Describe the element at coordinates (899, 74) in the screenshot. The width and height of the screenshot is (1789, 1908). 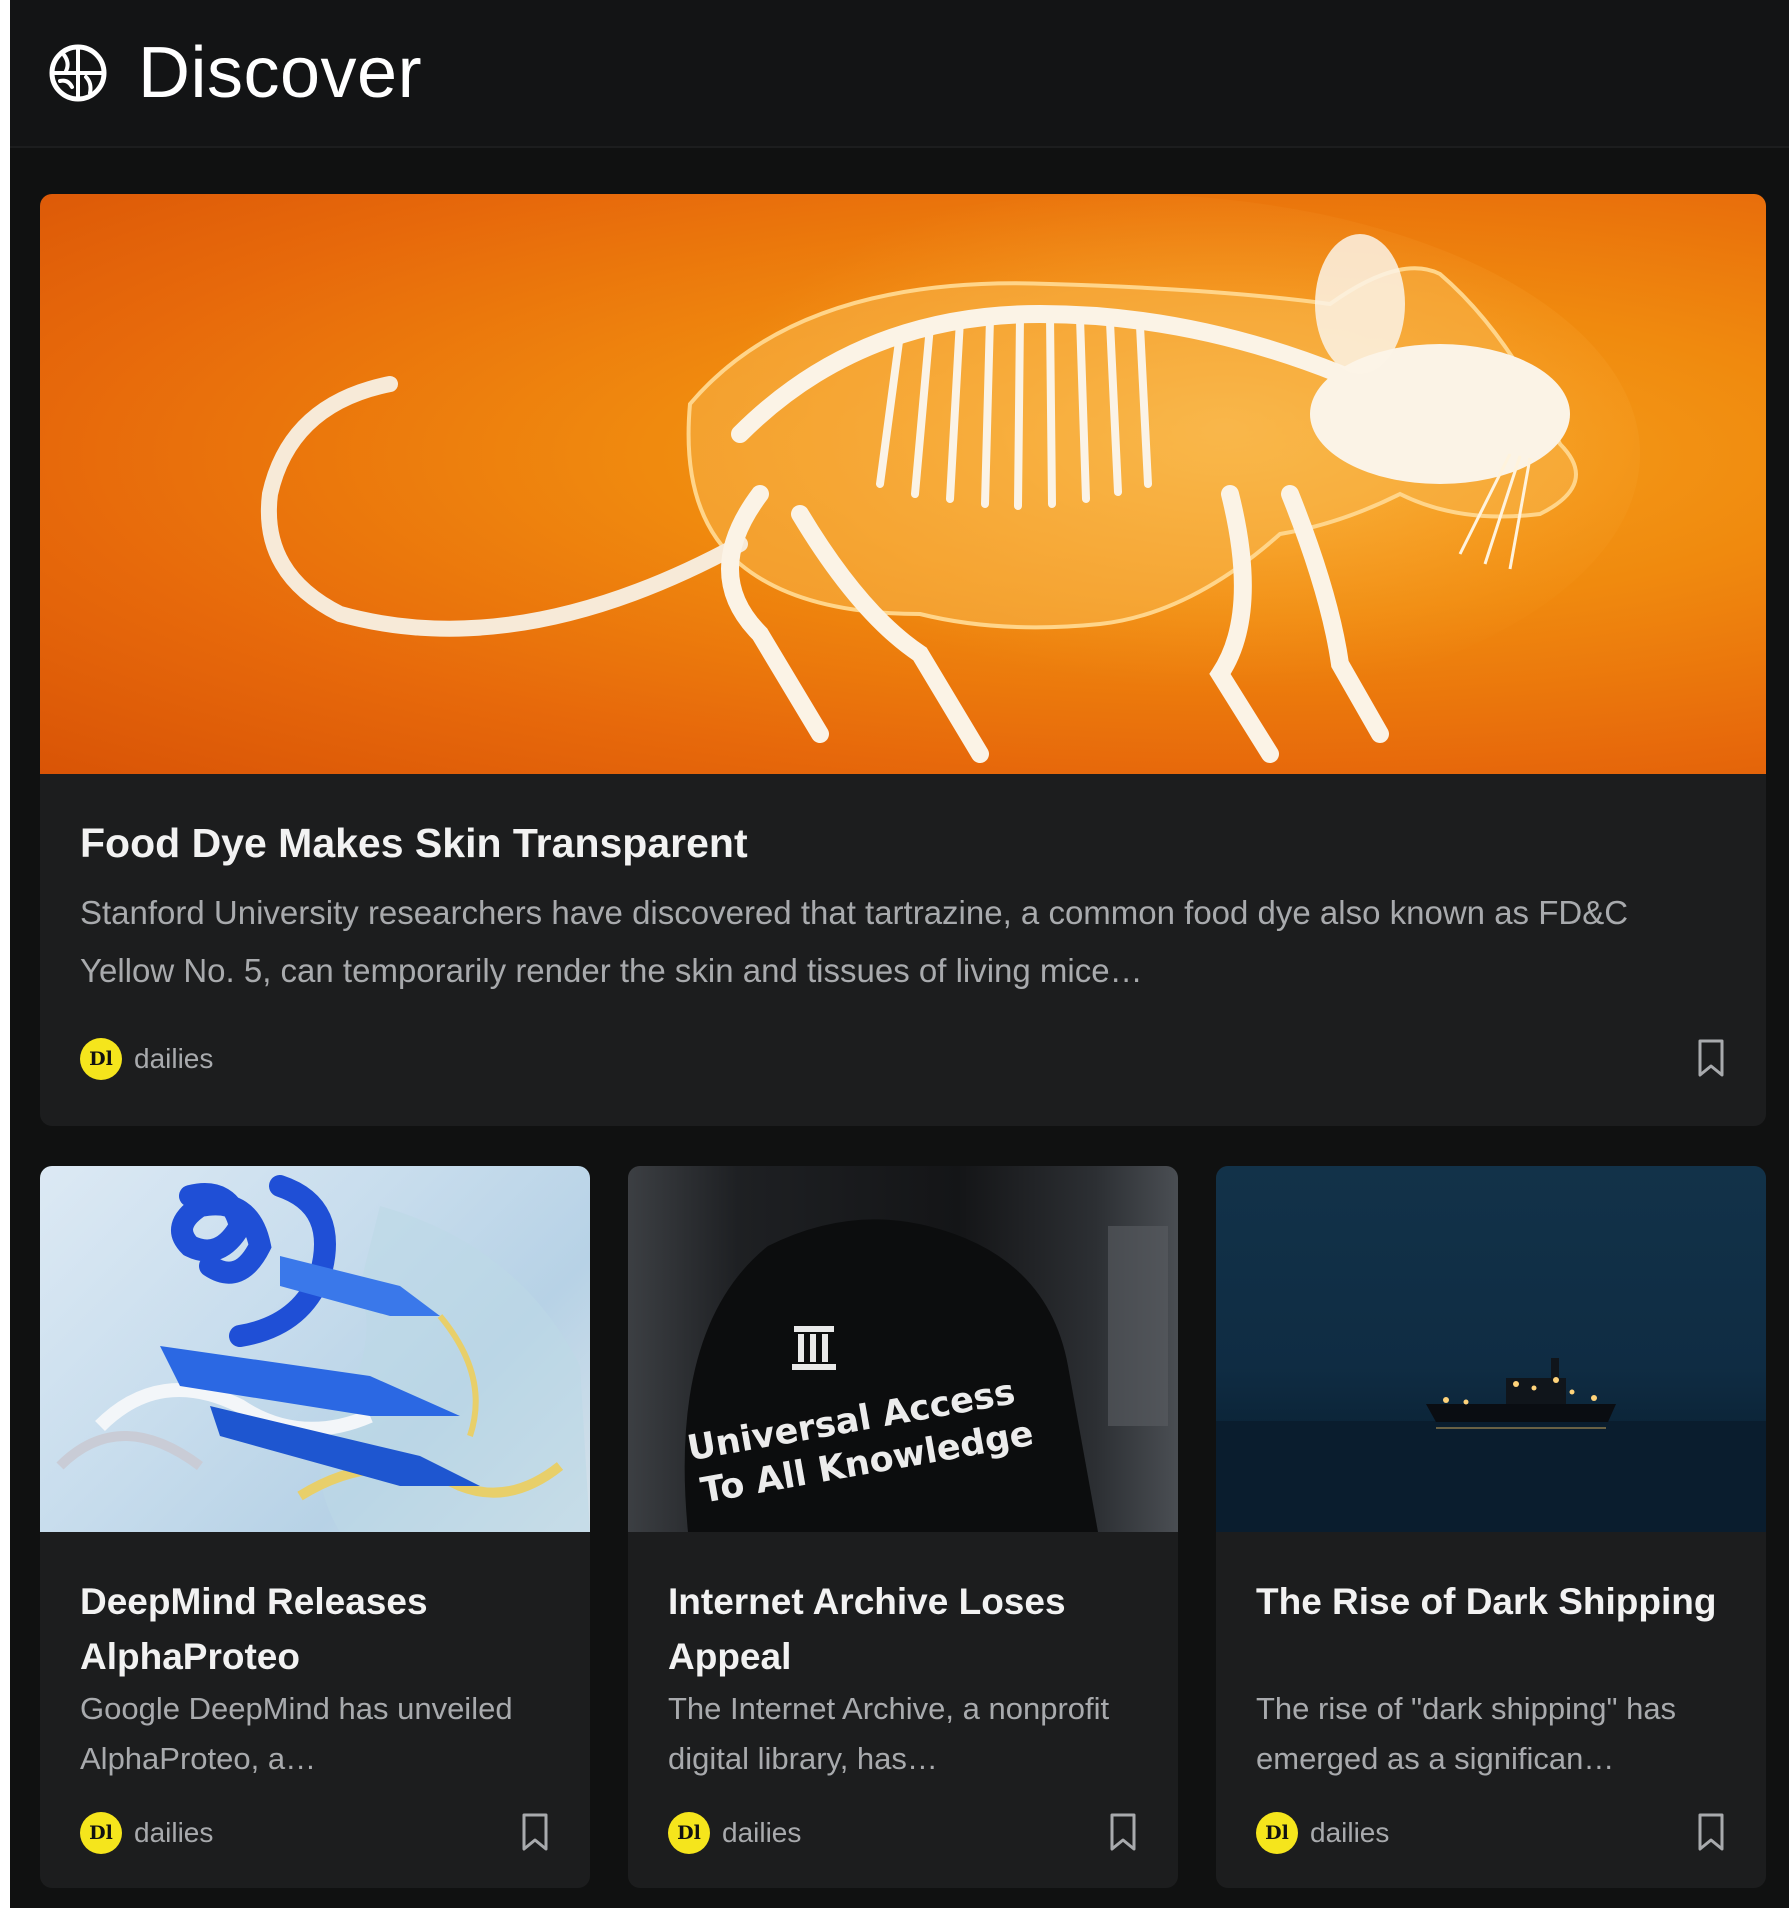
I see `header: Discover` at that location.